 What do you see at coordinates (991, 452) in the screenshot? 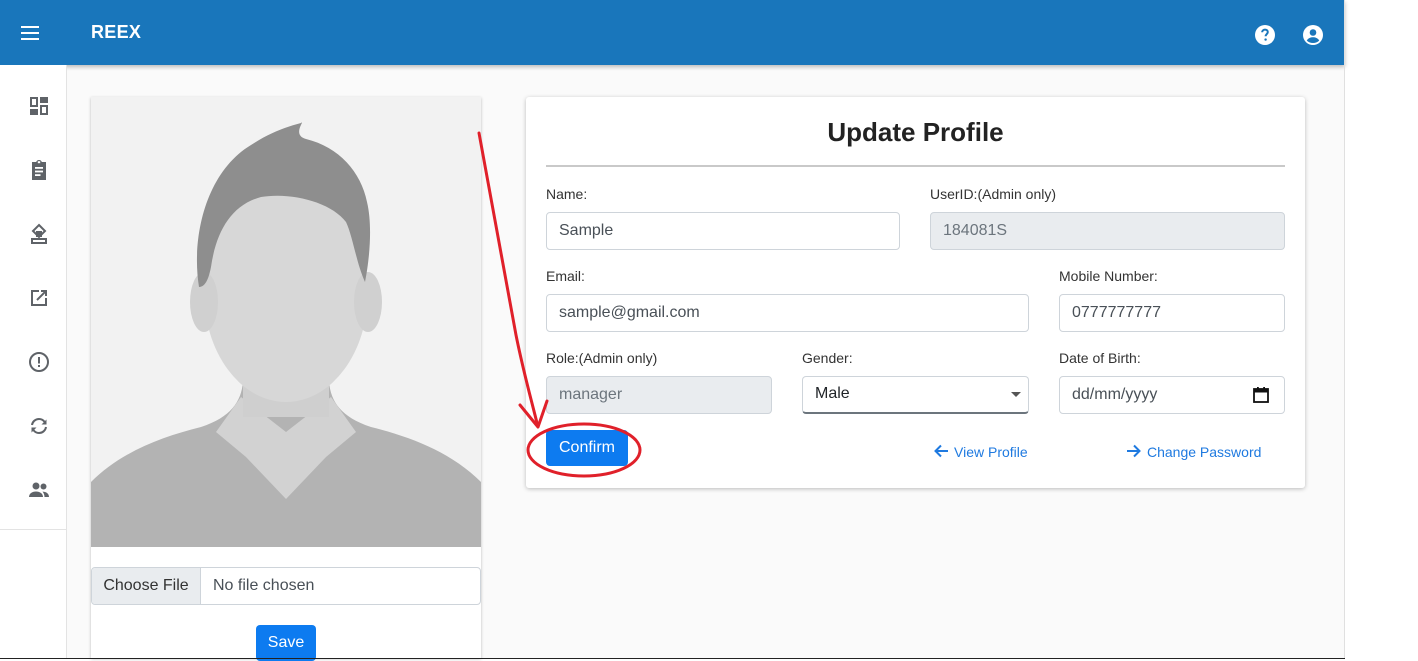
I see `view-profile-label: View Profile` at bounding box center [991, 452].